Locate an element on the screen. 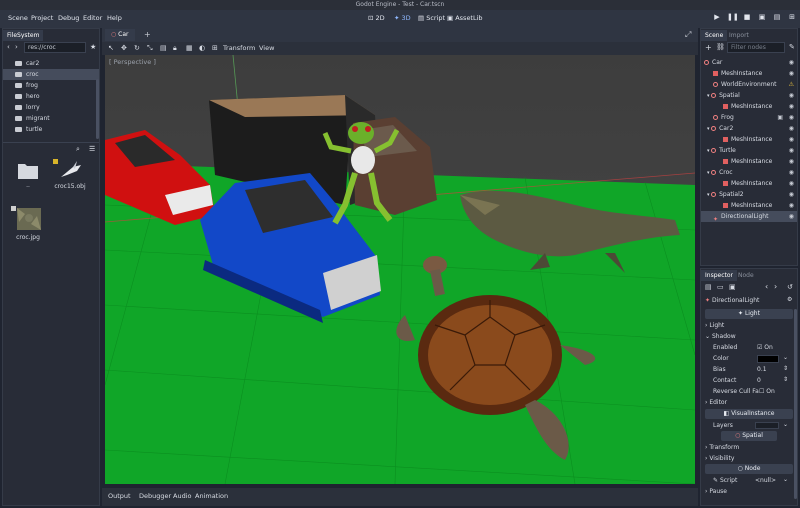 The height and width of the screenshot is (508, 800). deploy-icon: ⊞ is located at coordinates (792, 18).